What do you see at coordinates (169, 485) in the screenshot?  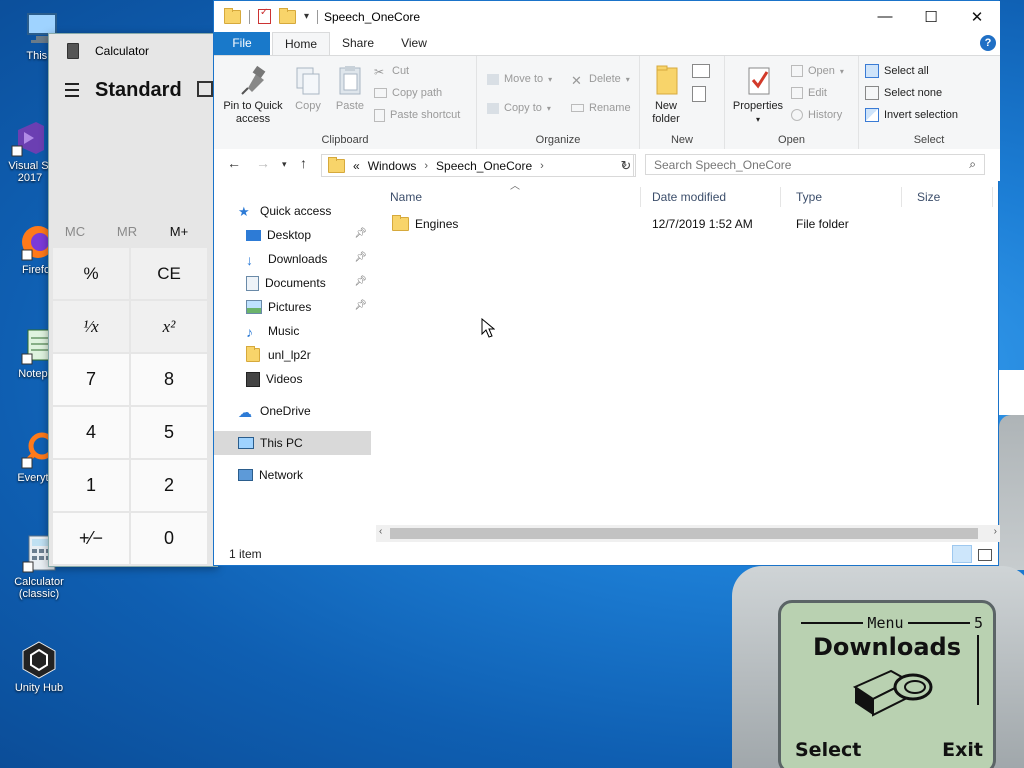 I see `digit-2-key: 2` at bounding box center [169, 485].